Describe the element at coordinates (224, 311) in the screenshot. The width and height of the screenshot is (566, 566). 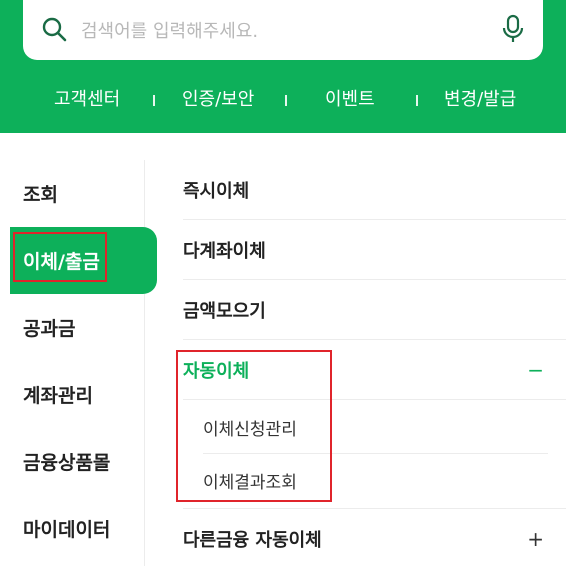
I see `menu-label: 금액모으기` at that location.